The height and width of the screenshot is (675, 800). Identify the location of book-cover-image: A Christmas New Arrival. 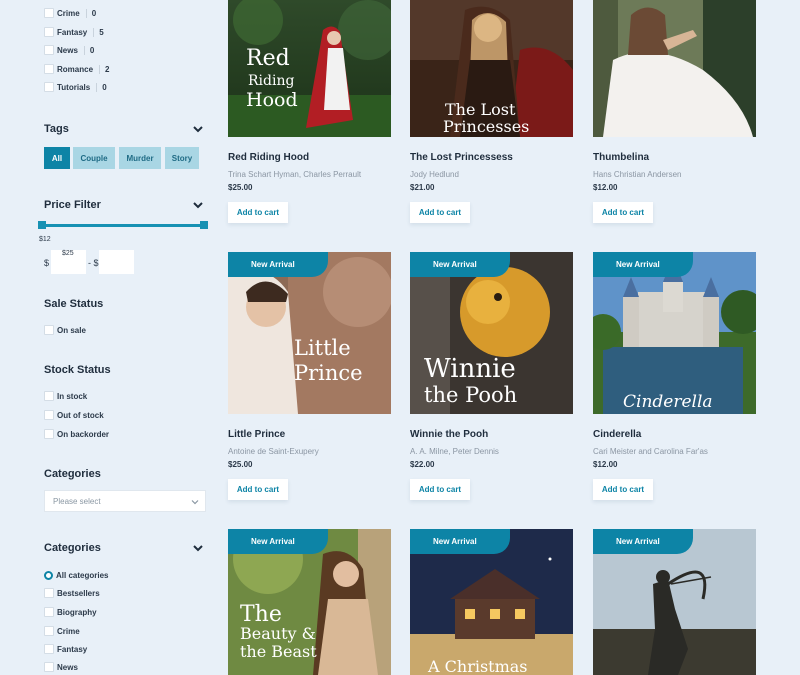
(491, 602).